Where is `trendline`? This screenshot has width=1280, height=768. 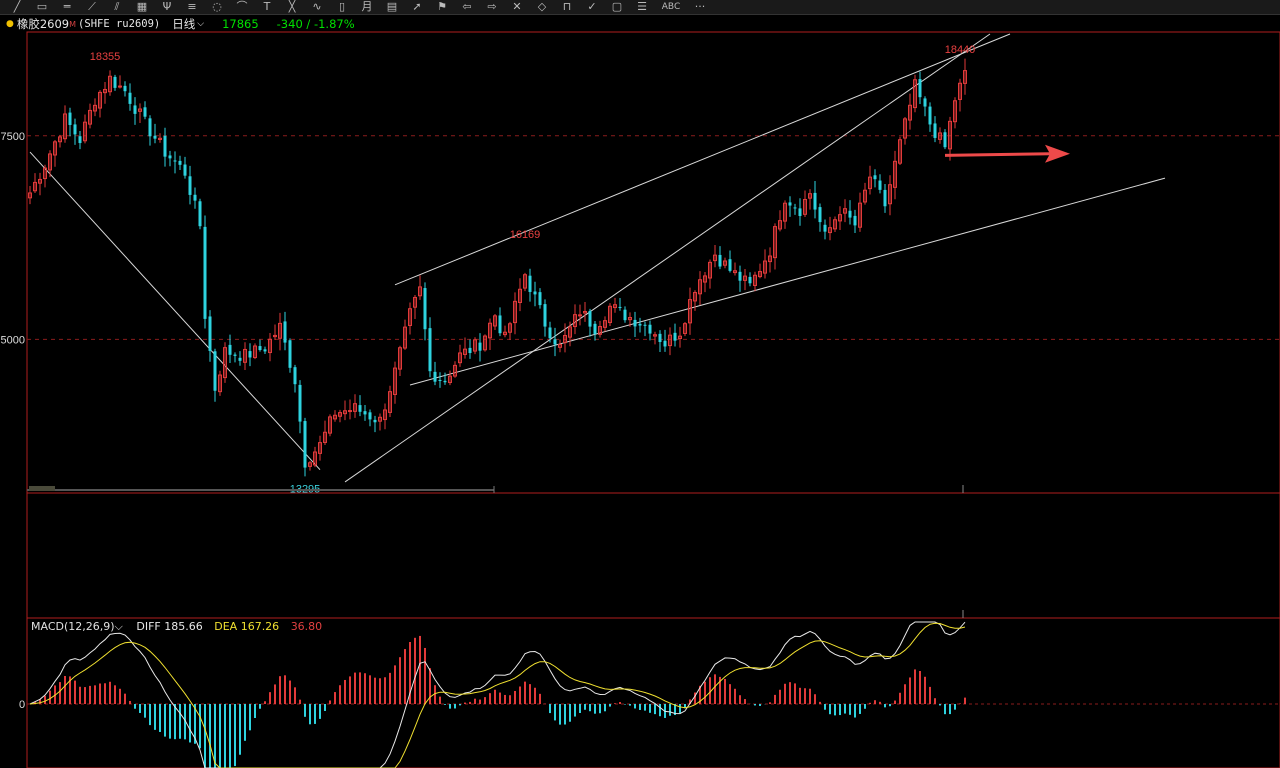 trendline is located at coordinates (175, 311).